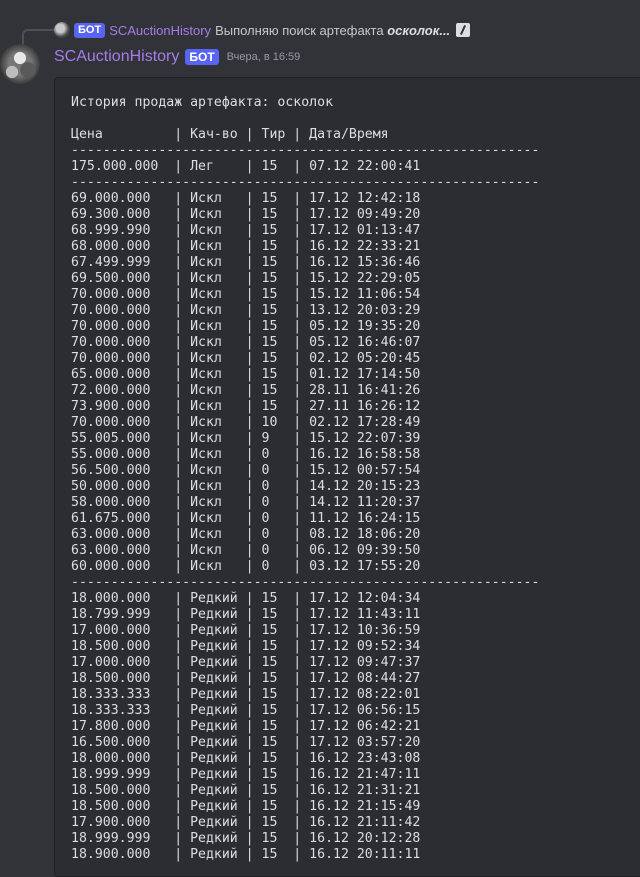 The width and height of the screenshot is (640, 877). Describe the element at coordinates (246, 198) in the screenshot. I see `code-line: 69.000.000 | Искл | 15 | 17.12 12:42:18` at that location.